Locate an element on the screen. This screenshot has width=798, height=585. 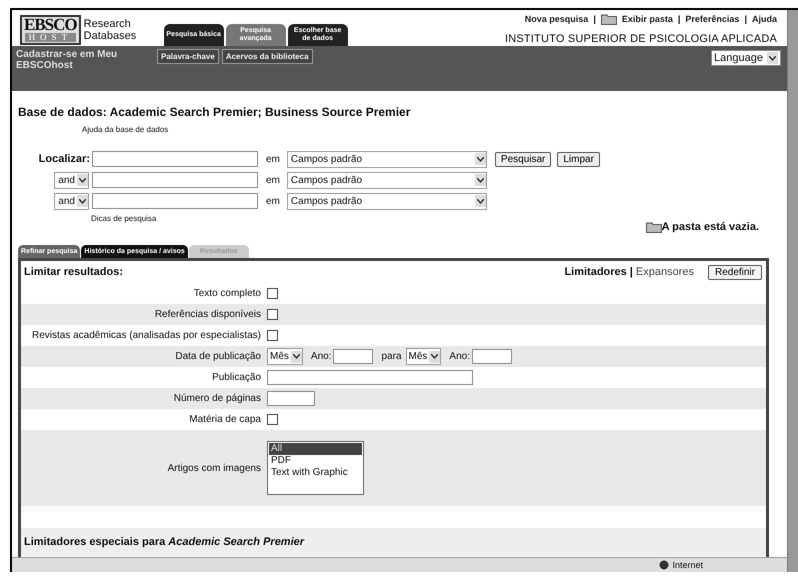
institution-name: INSTITUTO SUPERIOR DE PSICOLOGIA APLICADA is located at coordinates (640, 39).